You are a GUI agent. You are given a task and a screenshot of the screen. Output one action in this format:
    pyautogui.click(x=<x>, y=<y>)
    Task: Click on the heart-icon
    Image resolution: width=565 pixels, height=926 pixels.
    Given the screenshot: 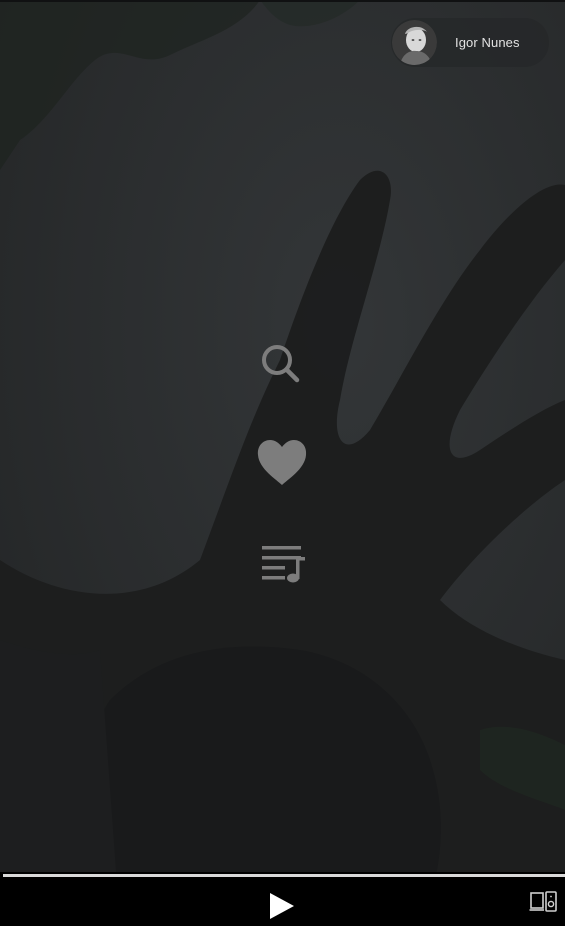 What is the action you would take?
    pyautogui.click(x=282, y=462)
    